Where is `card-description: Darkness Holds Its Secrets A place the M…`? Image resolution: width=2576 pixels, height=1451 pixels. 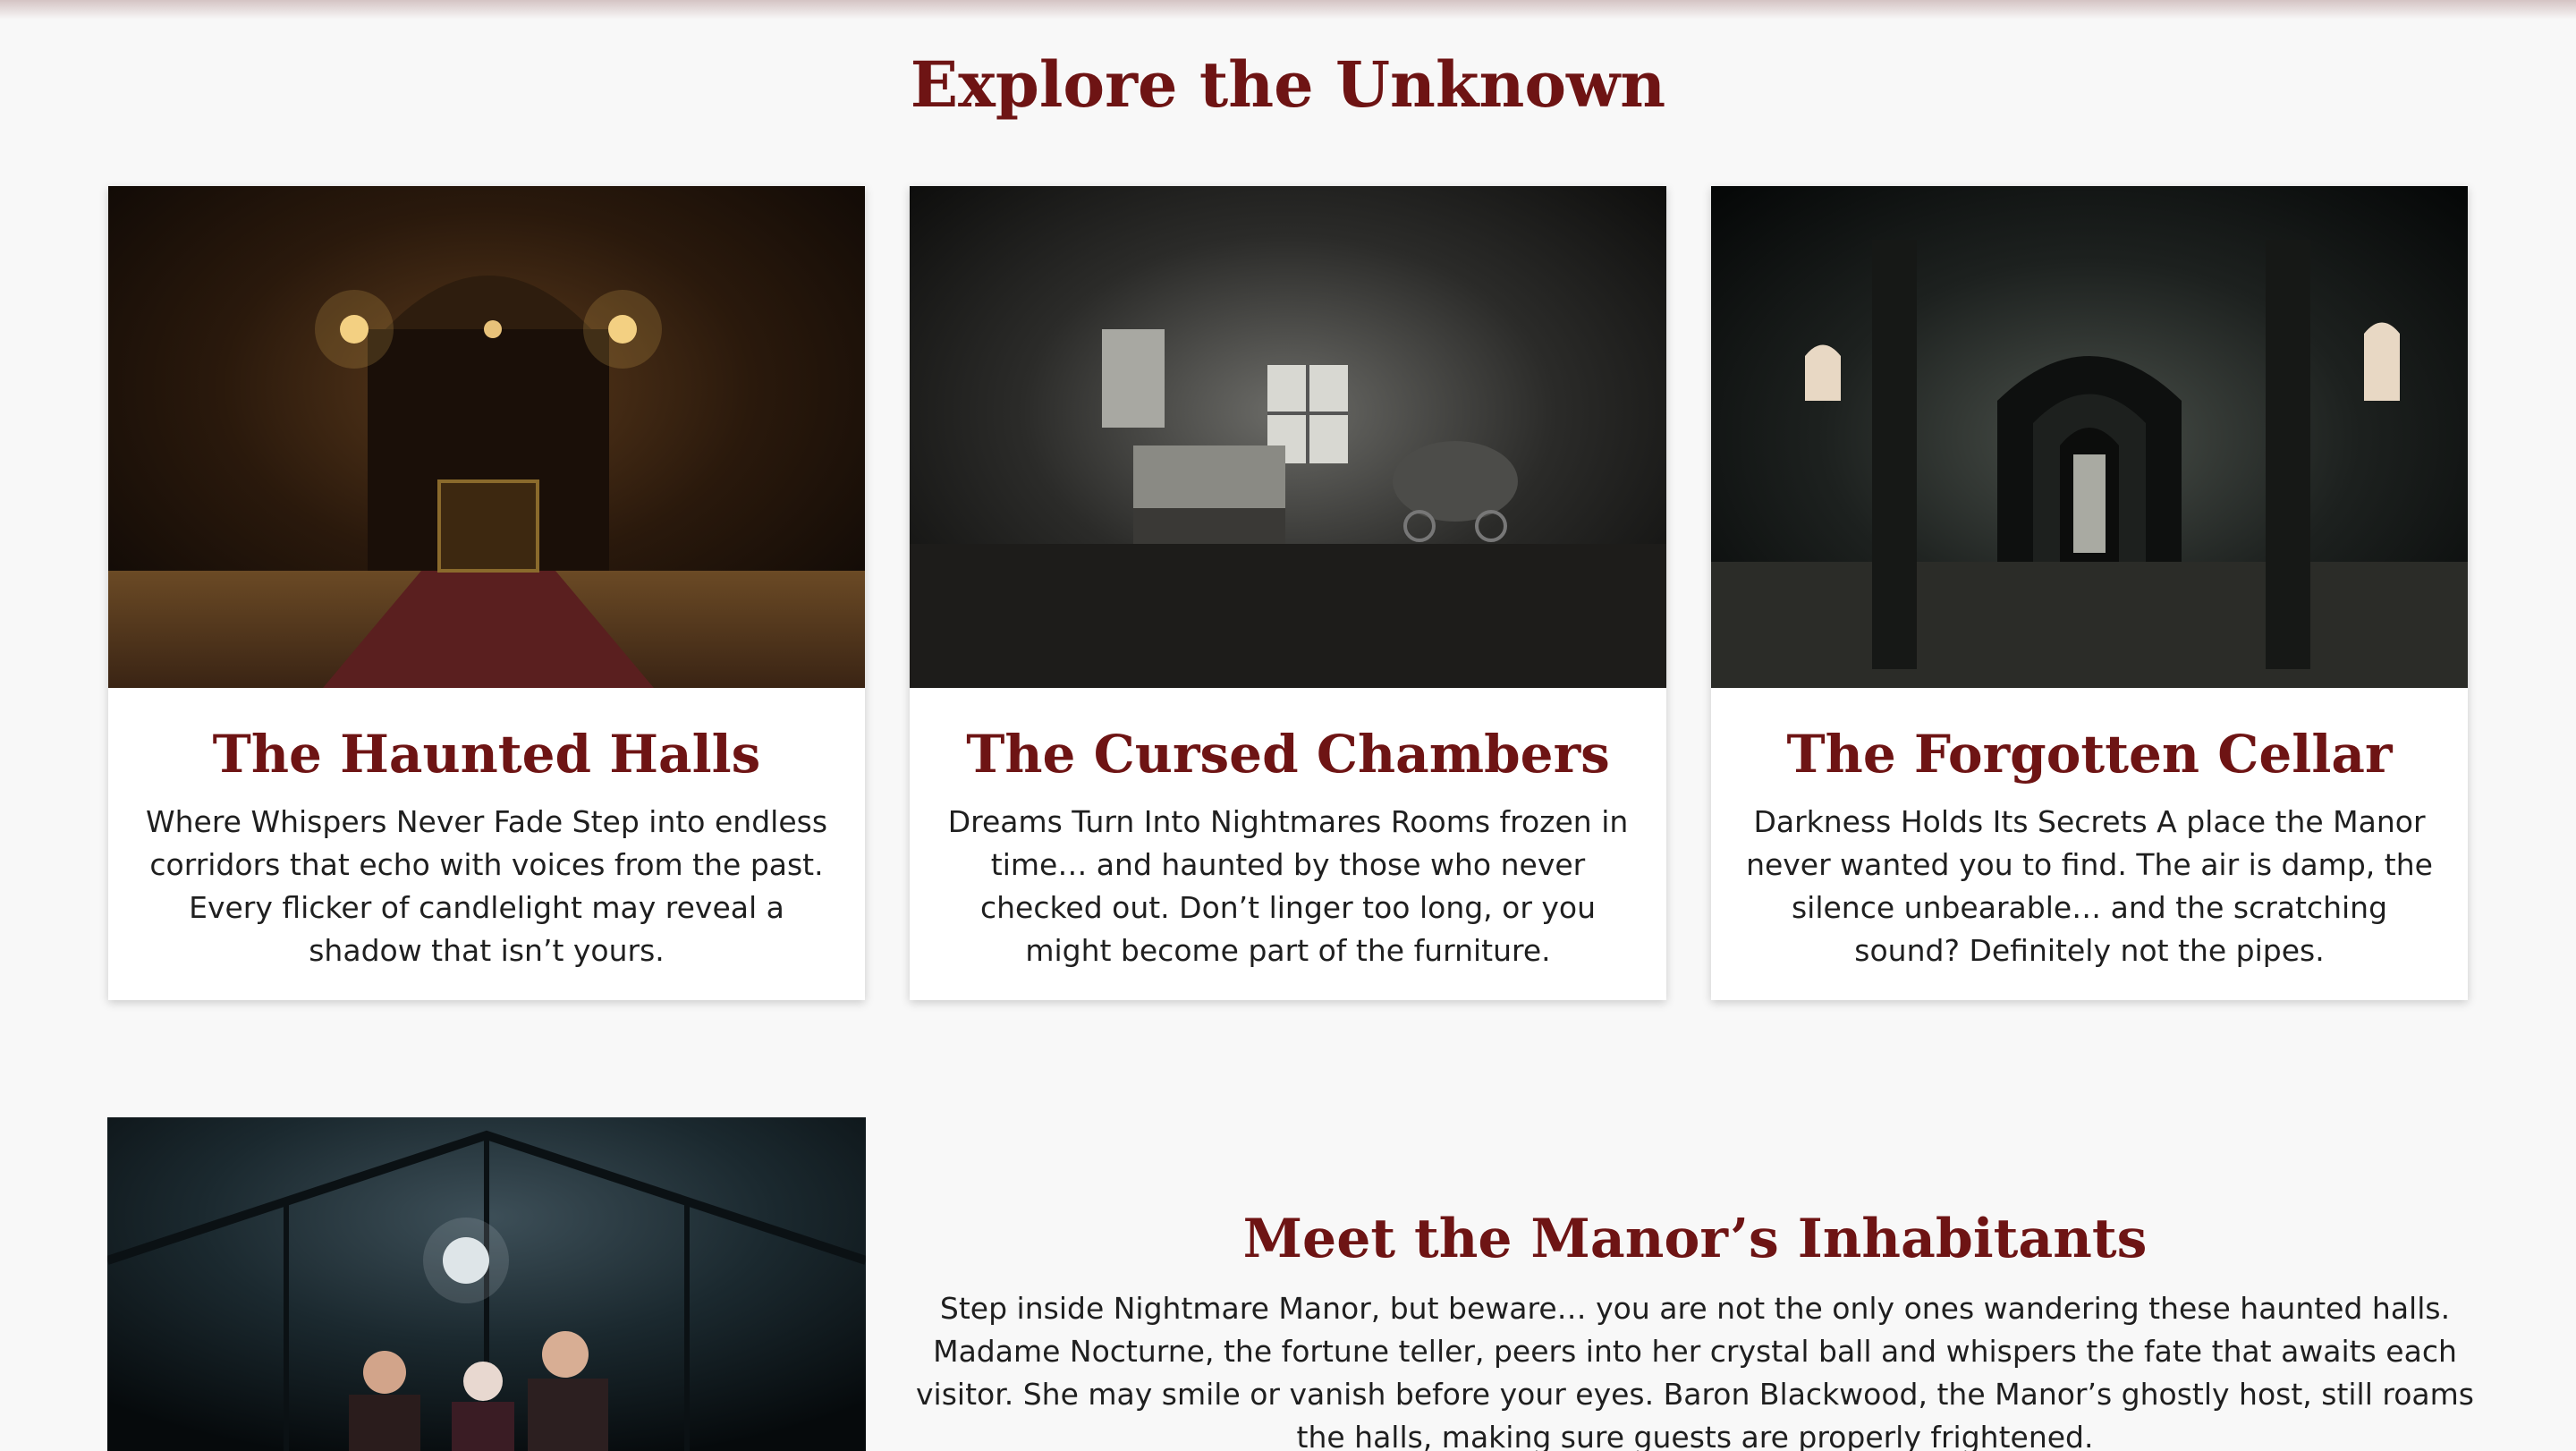
card-description: Darkness Holds Its Secrets A place the M… is located at coordinates (2089, 886).